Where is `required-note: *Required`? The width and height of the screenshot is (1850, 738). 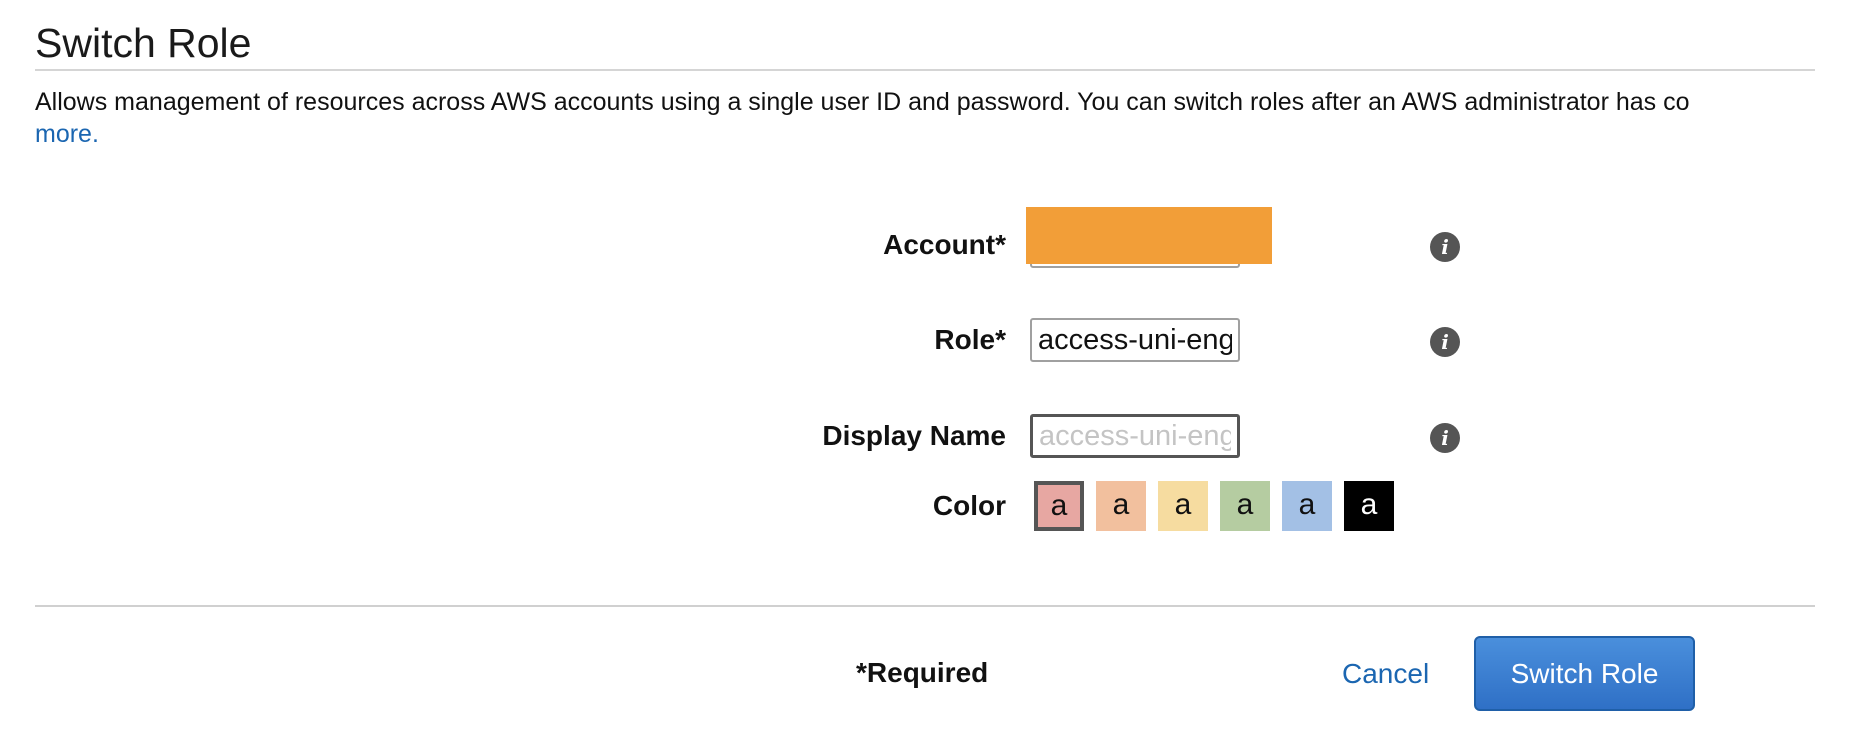
required-note: *Required is located at coordinates (922, 672).